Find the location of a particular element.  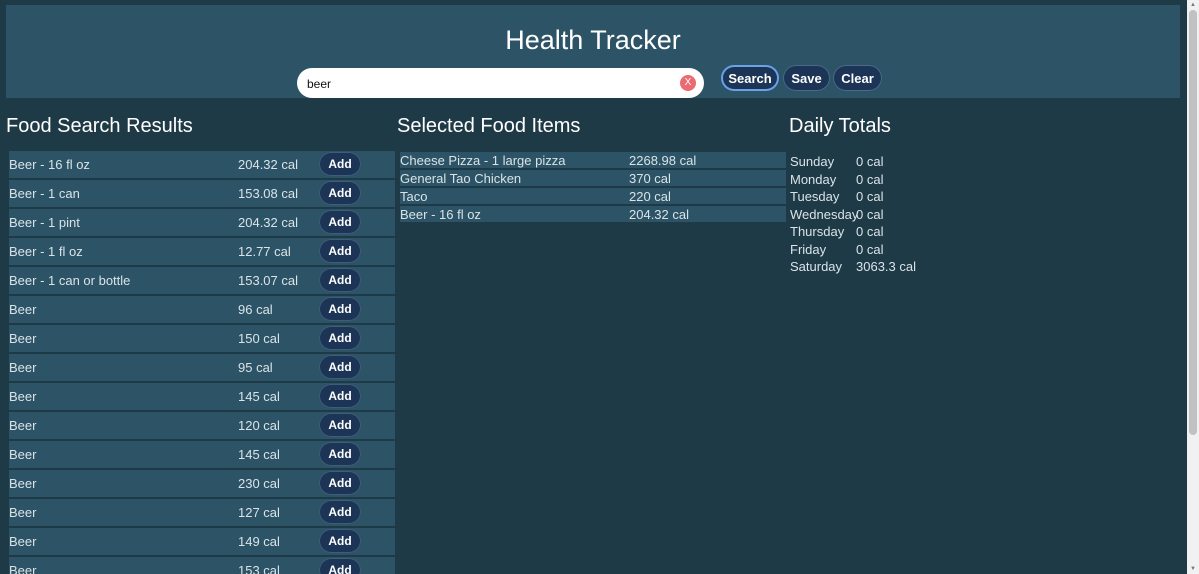

result-name: Beer - 1 fl oz is located at coordinates (46, 251).